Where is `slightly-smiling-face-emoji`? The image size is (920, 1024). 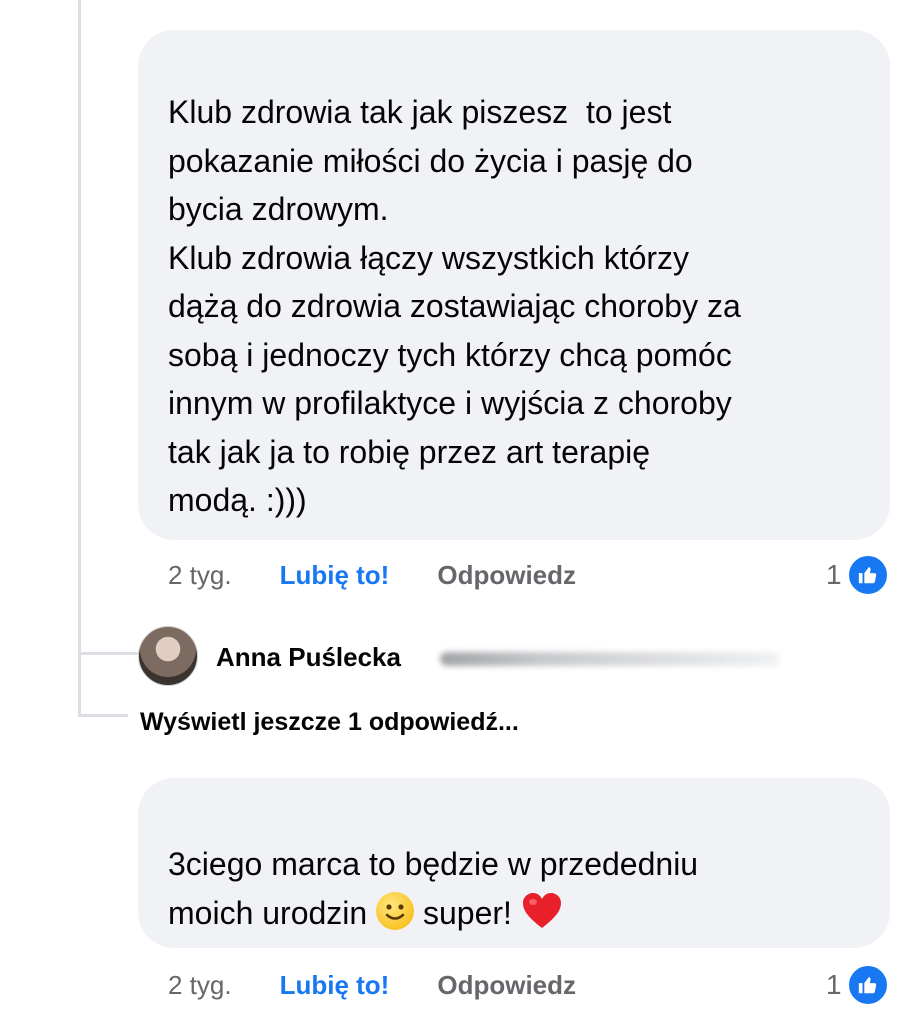
slightly-smiling-face-emoji is located at coordinates (395, 910).